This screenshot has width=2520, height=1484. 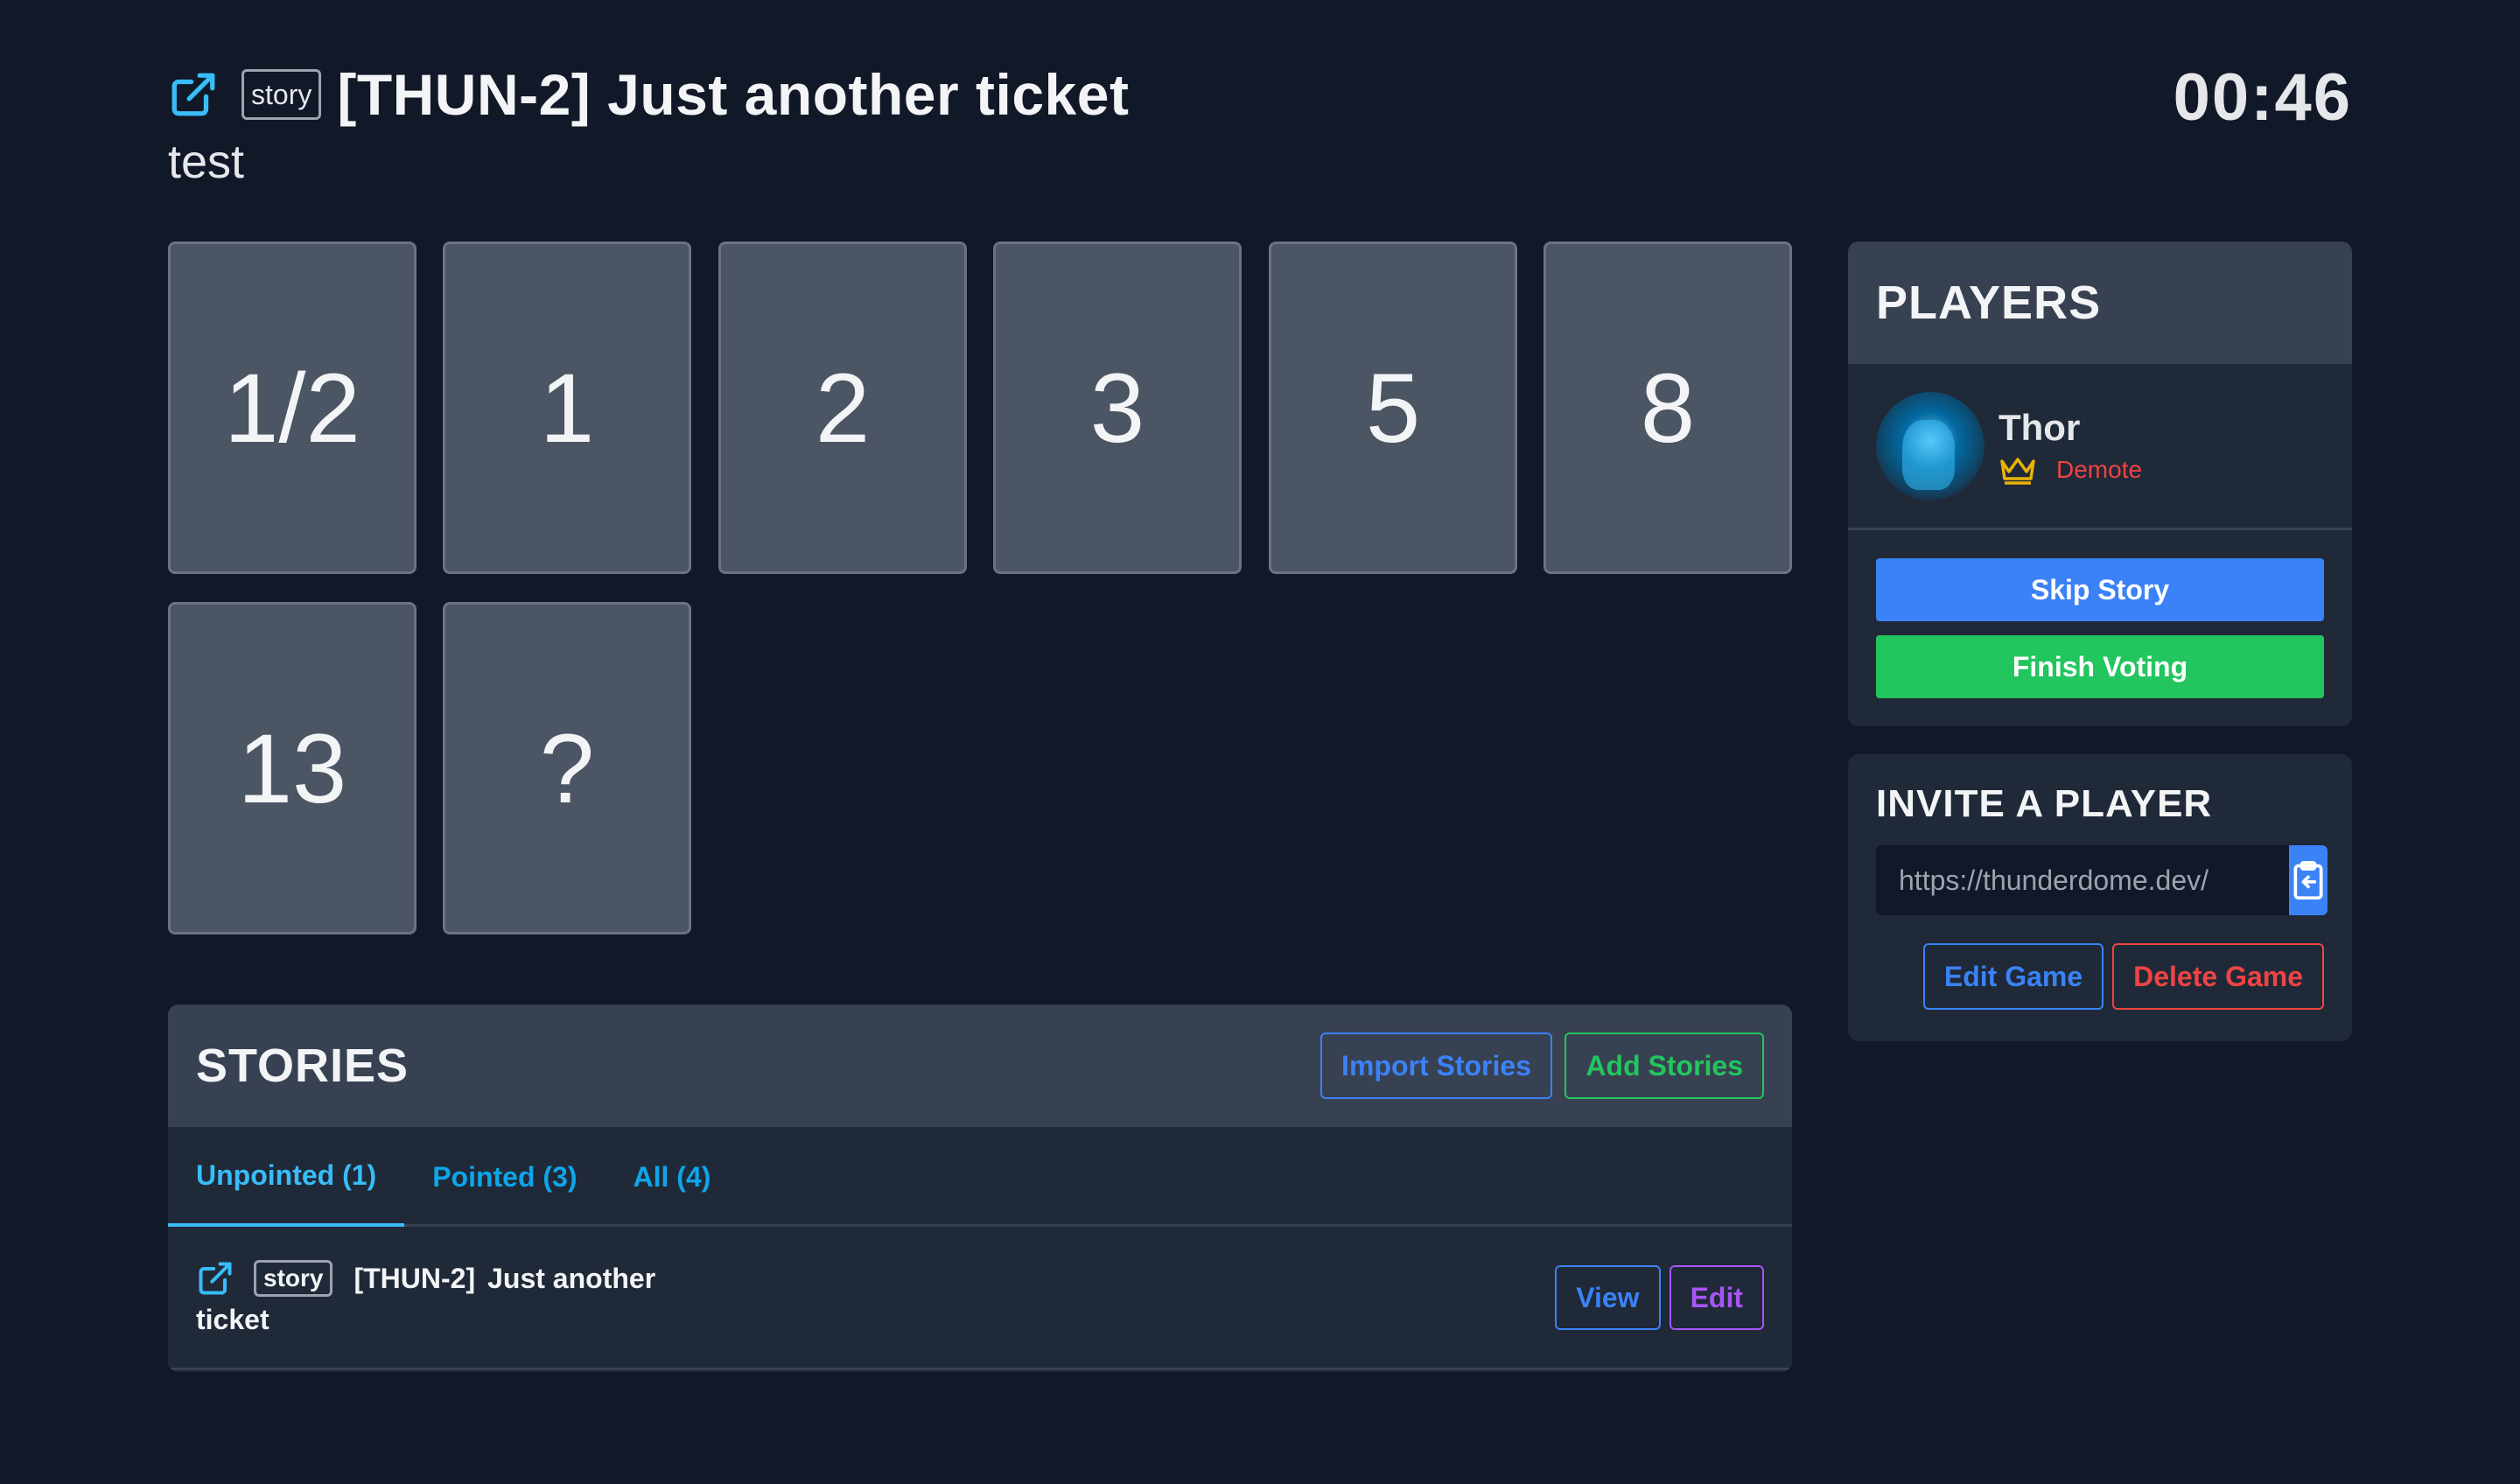 I want to click on point-card: 3, so click(x=1117, y=408).